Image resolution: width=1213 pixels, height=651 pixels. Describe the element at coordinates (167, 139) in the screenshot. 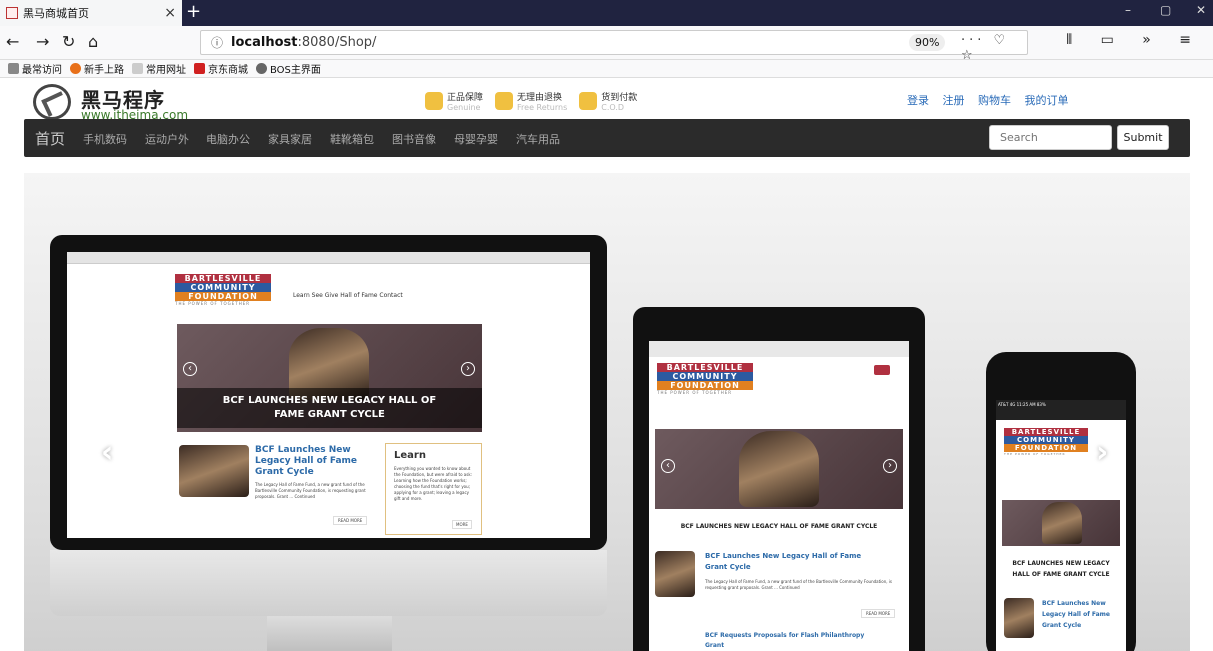

I see `nav-item: 运动户外` at that location.